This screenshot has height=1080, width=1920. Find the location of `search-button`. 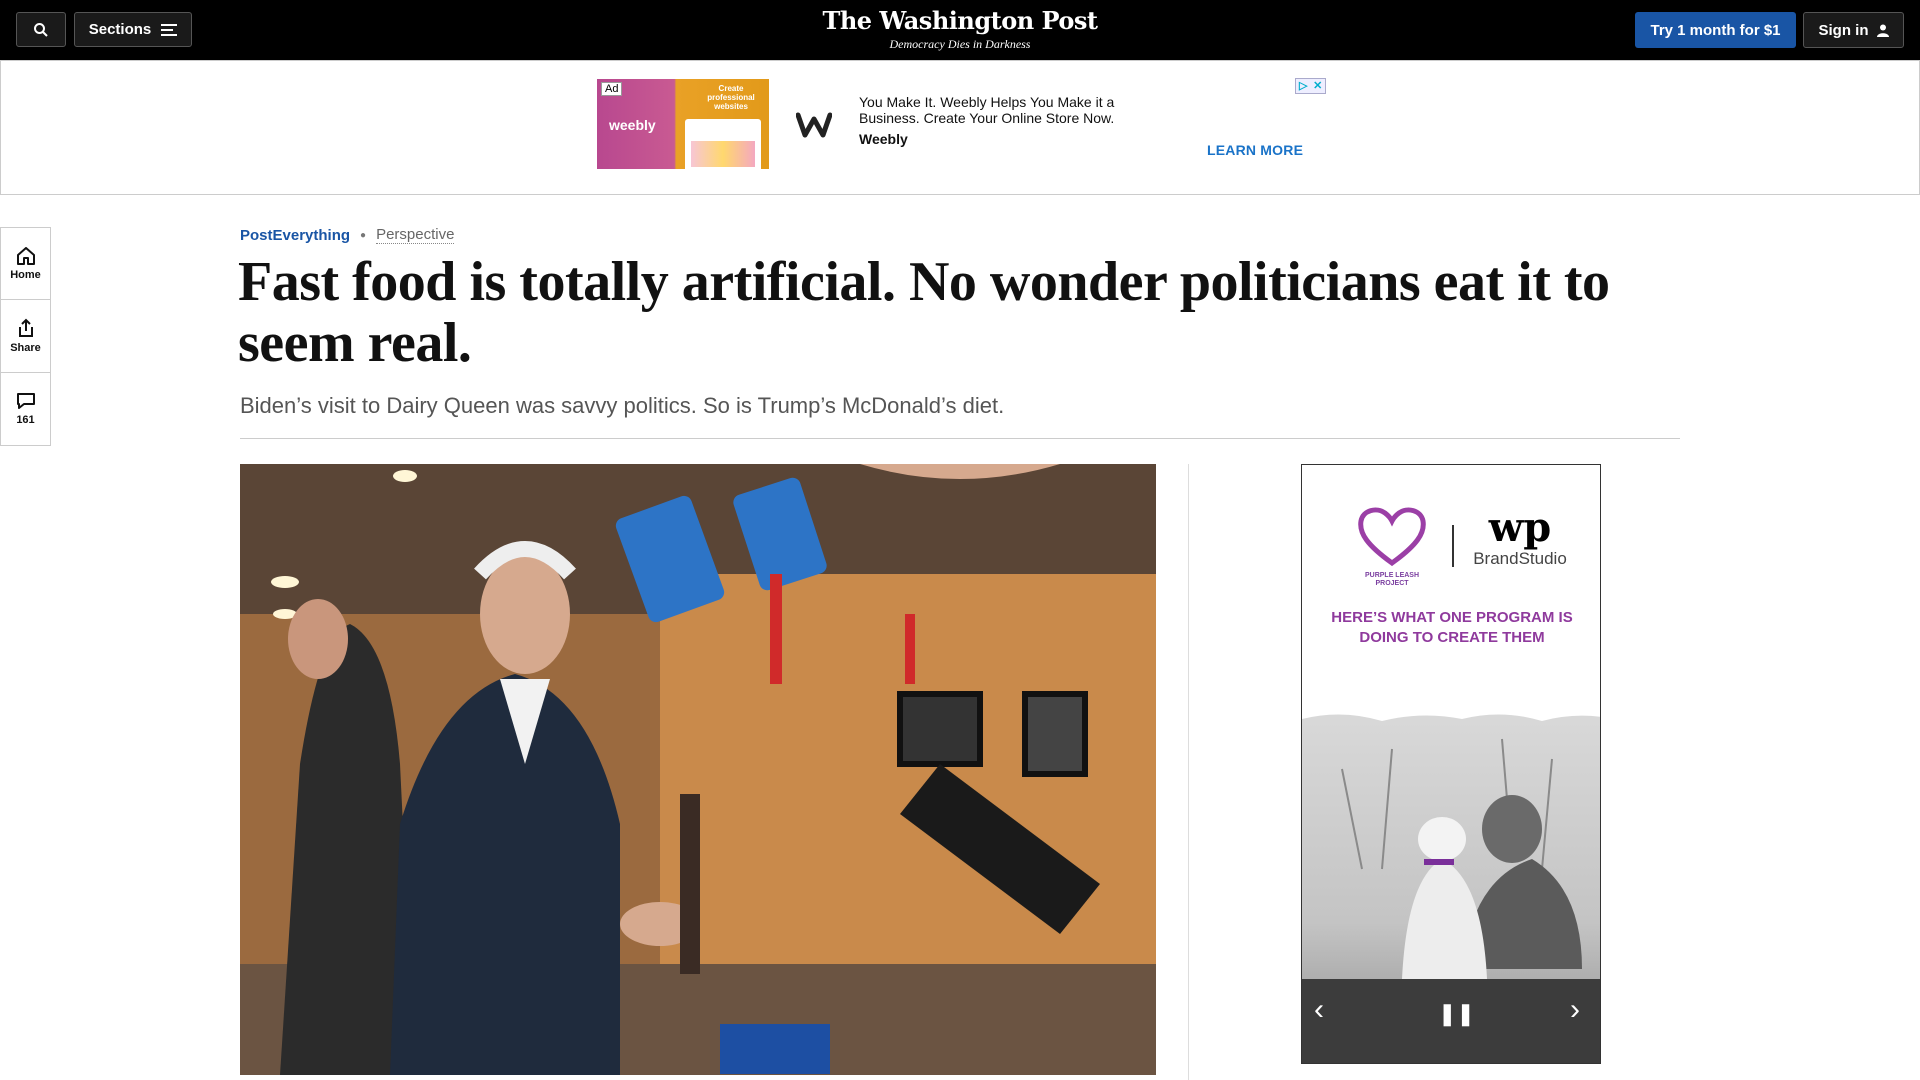

search-button is located at coordinates (41, 29).